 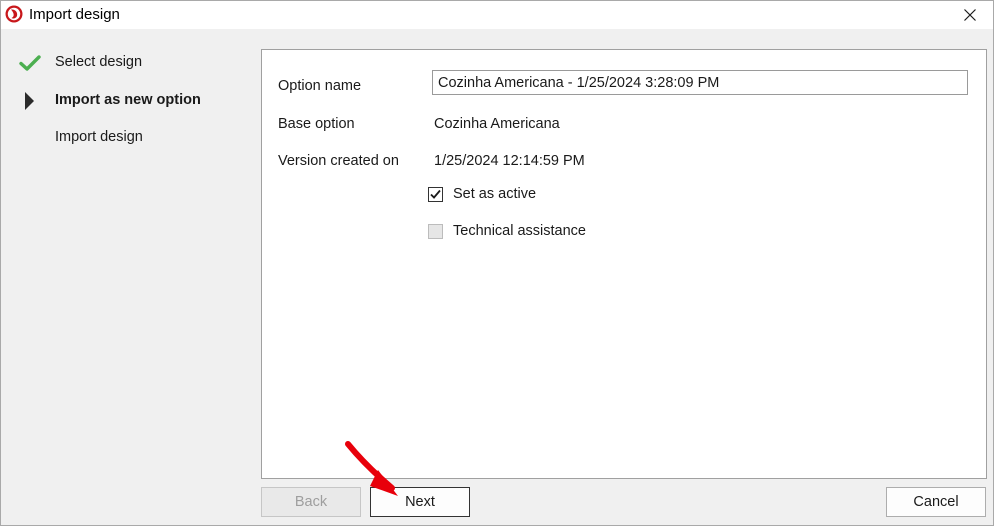 I want to click on step-label: Import design, so click(x=99, y=137).